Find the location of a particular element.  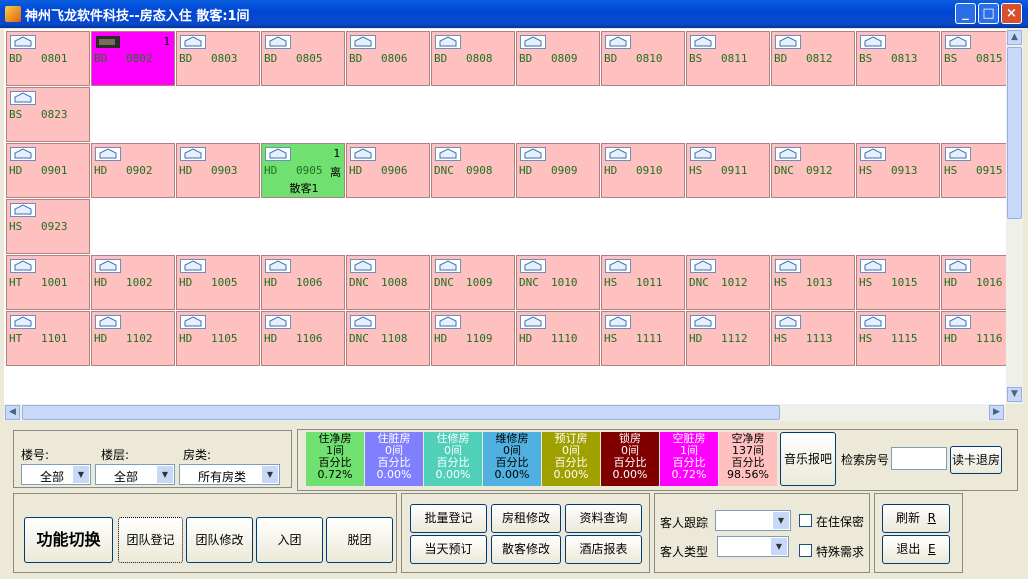

room-tile: DNC 1008 is located at coordinates (388, 282).